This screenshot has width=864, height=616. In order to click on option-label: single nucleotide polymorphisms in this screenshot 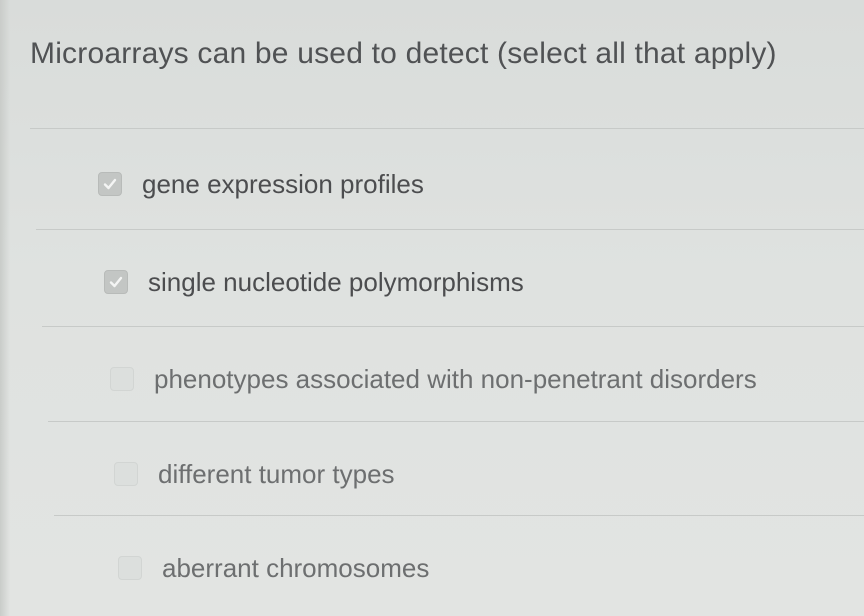, I will do `click(336, 282)`.